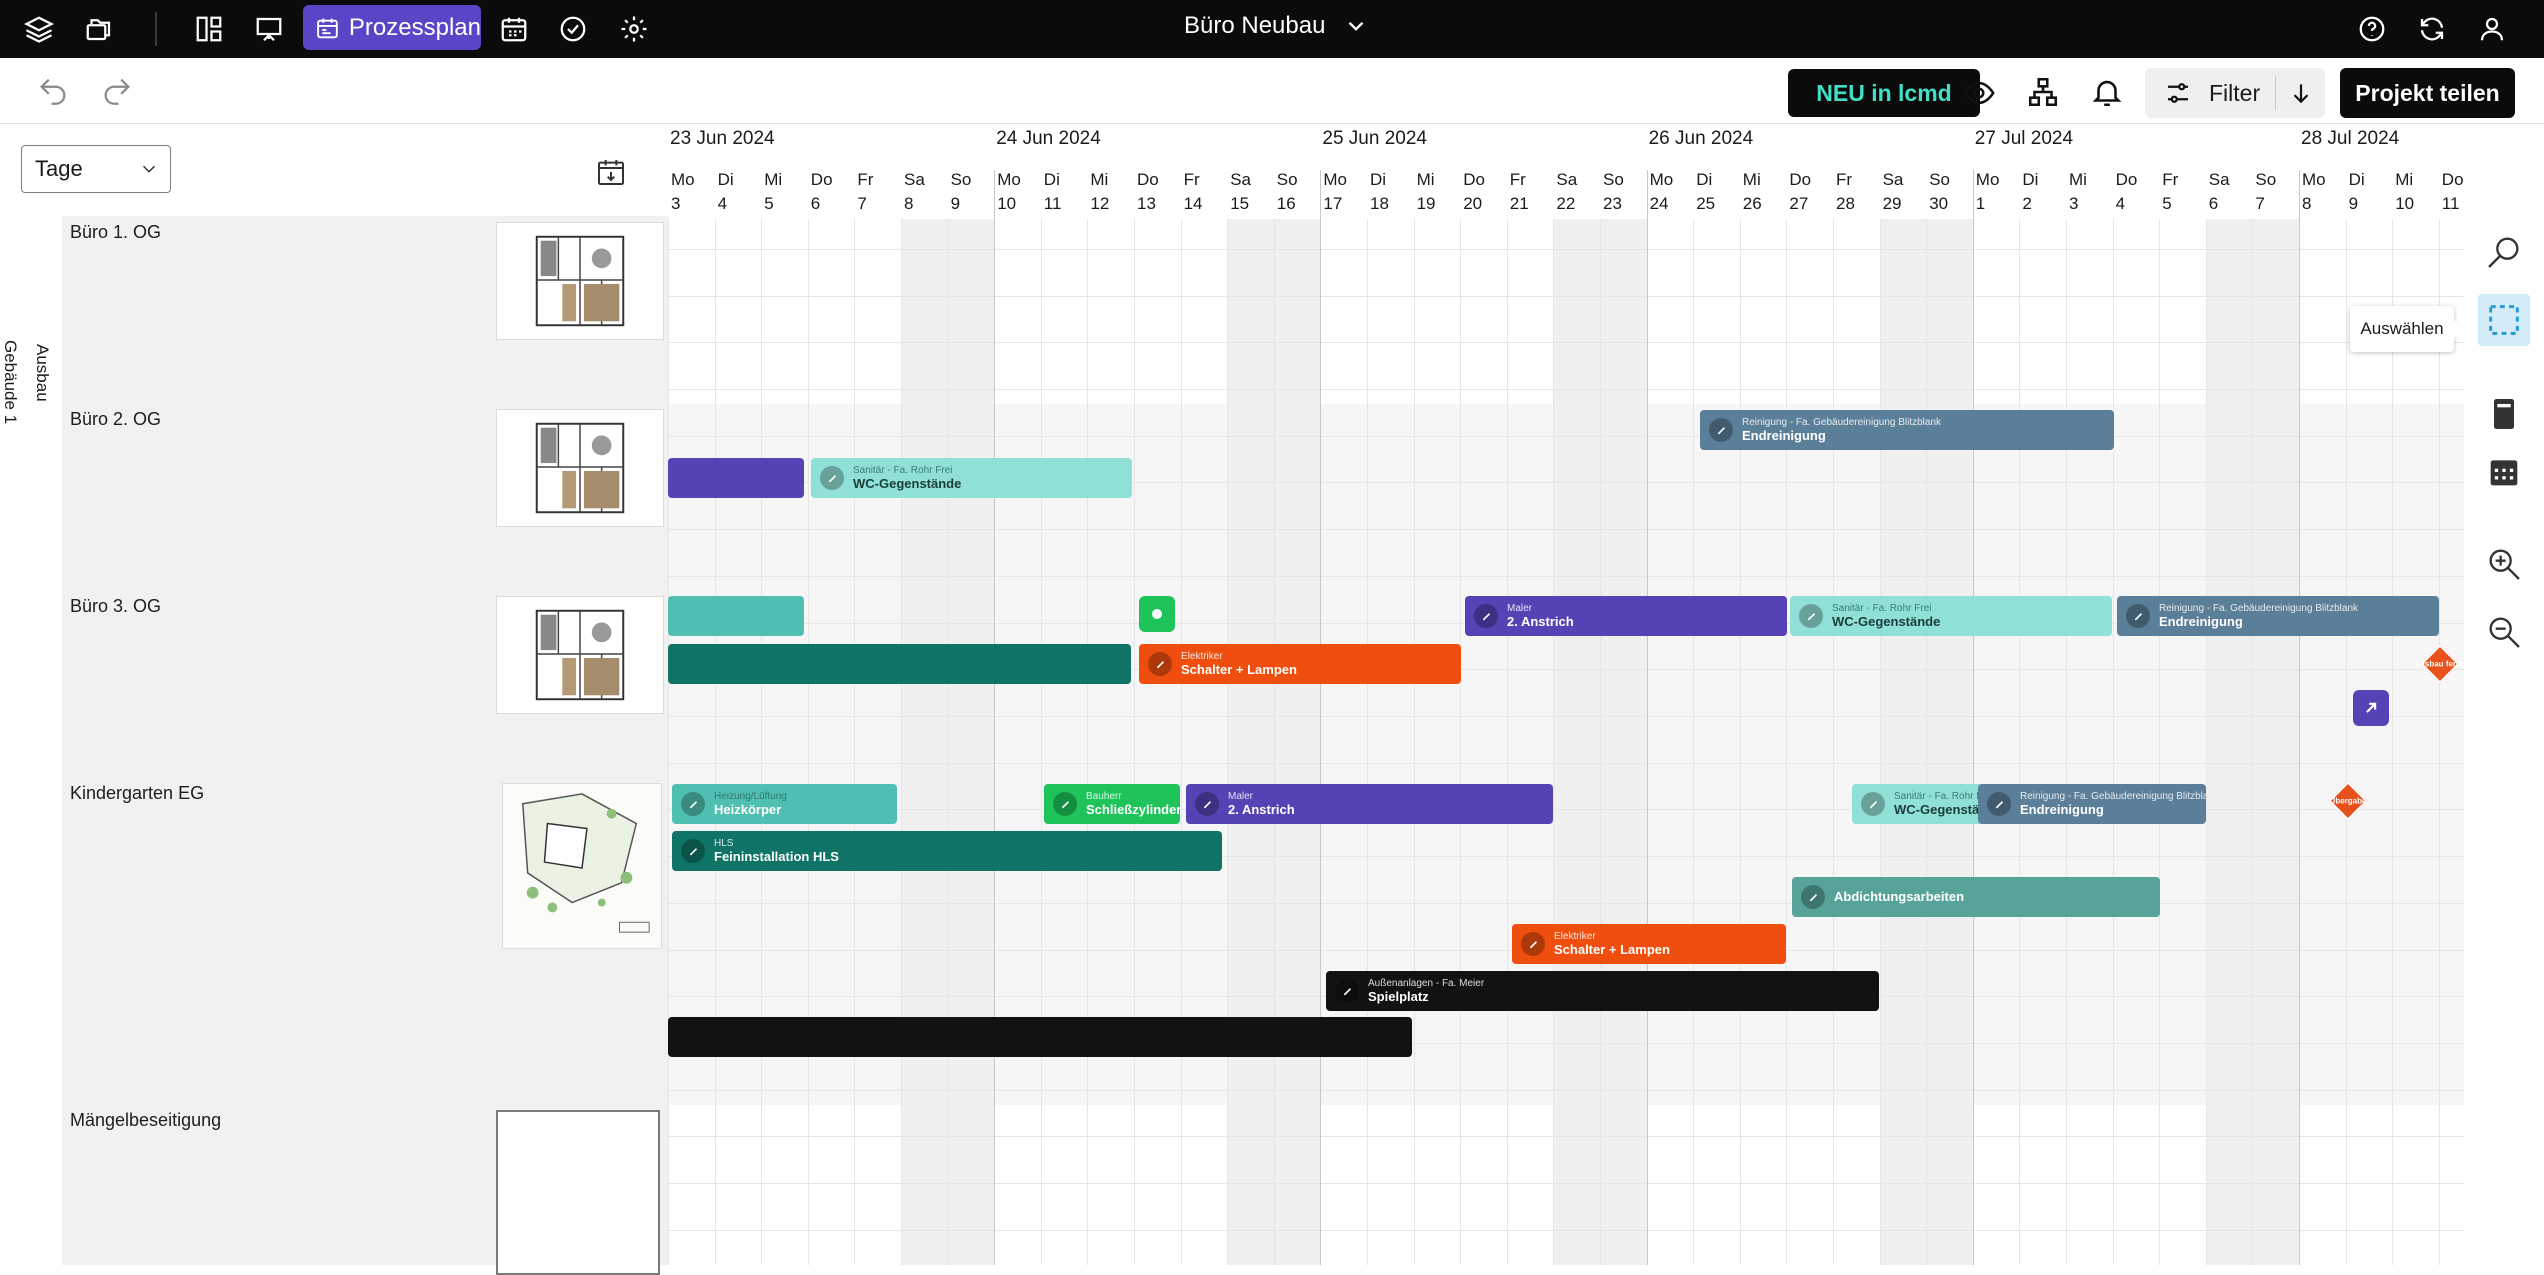 The image size is (2544, 1275). What do you see at coordinates (96, 169) in the screenshot?
I see `zoom-level-select: Tage` at bounding box center [96, 169].